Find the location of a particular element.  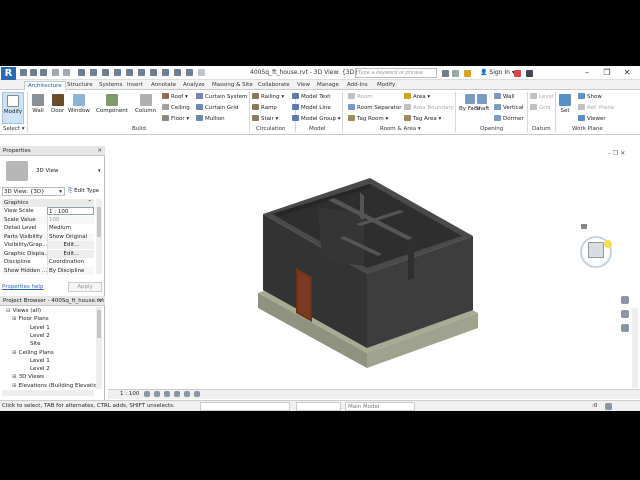

property-value: By Discipline is located at coordinates (70, 270).